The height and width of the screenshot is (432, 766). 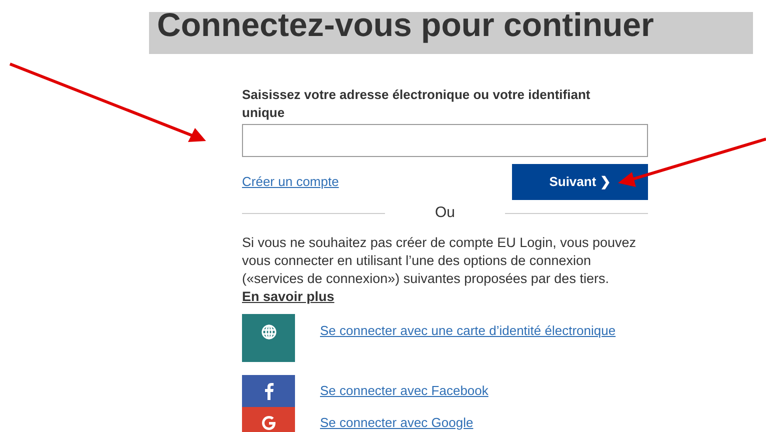 I want to click on learn-more-link: En savoir plus, so click(x=288, y=296).